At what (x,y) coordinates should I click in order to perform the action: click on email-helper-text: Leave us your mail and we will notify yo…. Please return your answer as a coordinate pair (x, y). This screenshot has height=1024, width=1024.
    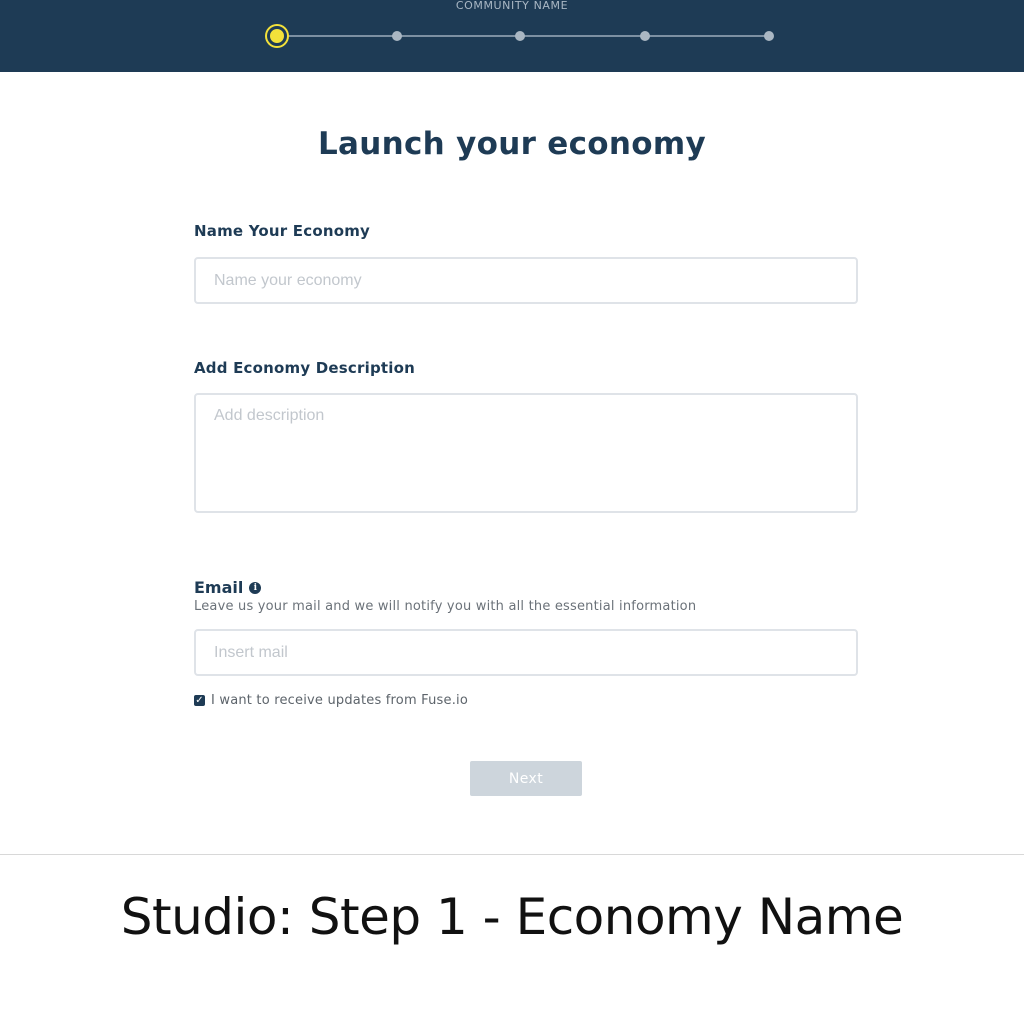
    Looking at the image, I should click on (445, 606).